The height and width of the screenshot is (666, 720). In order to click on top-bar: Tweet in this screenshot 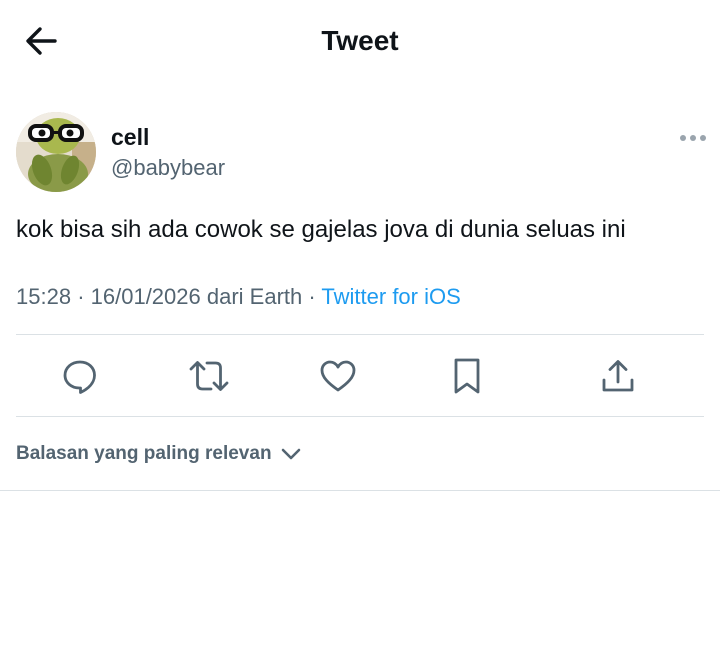, I will do `click(360, 41)`.